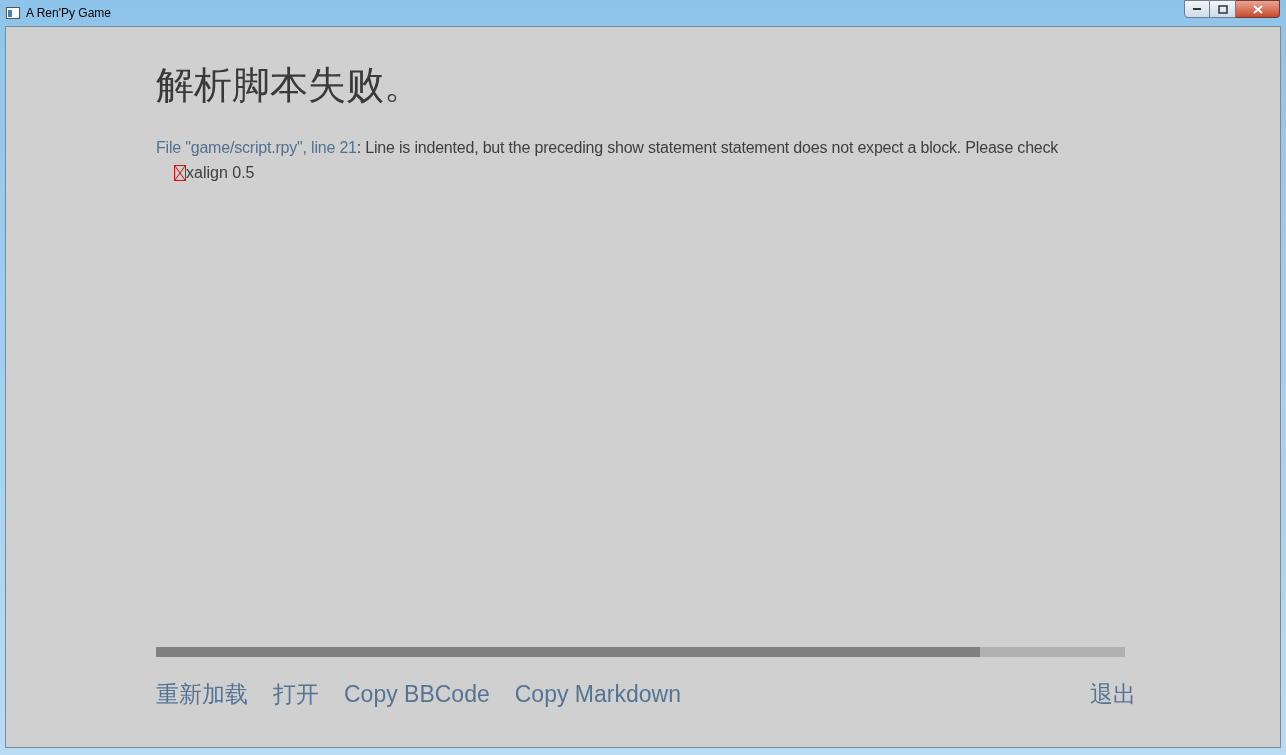 This screenshot has width=1286, height=755. I want to click on maximize-icon, so click(1222, 9).